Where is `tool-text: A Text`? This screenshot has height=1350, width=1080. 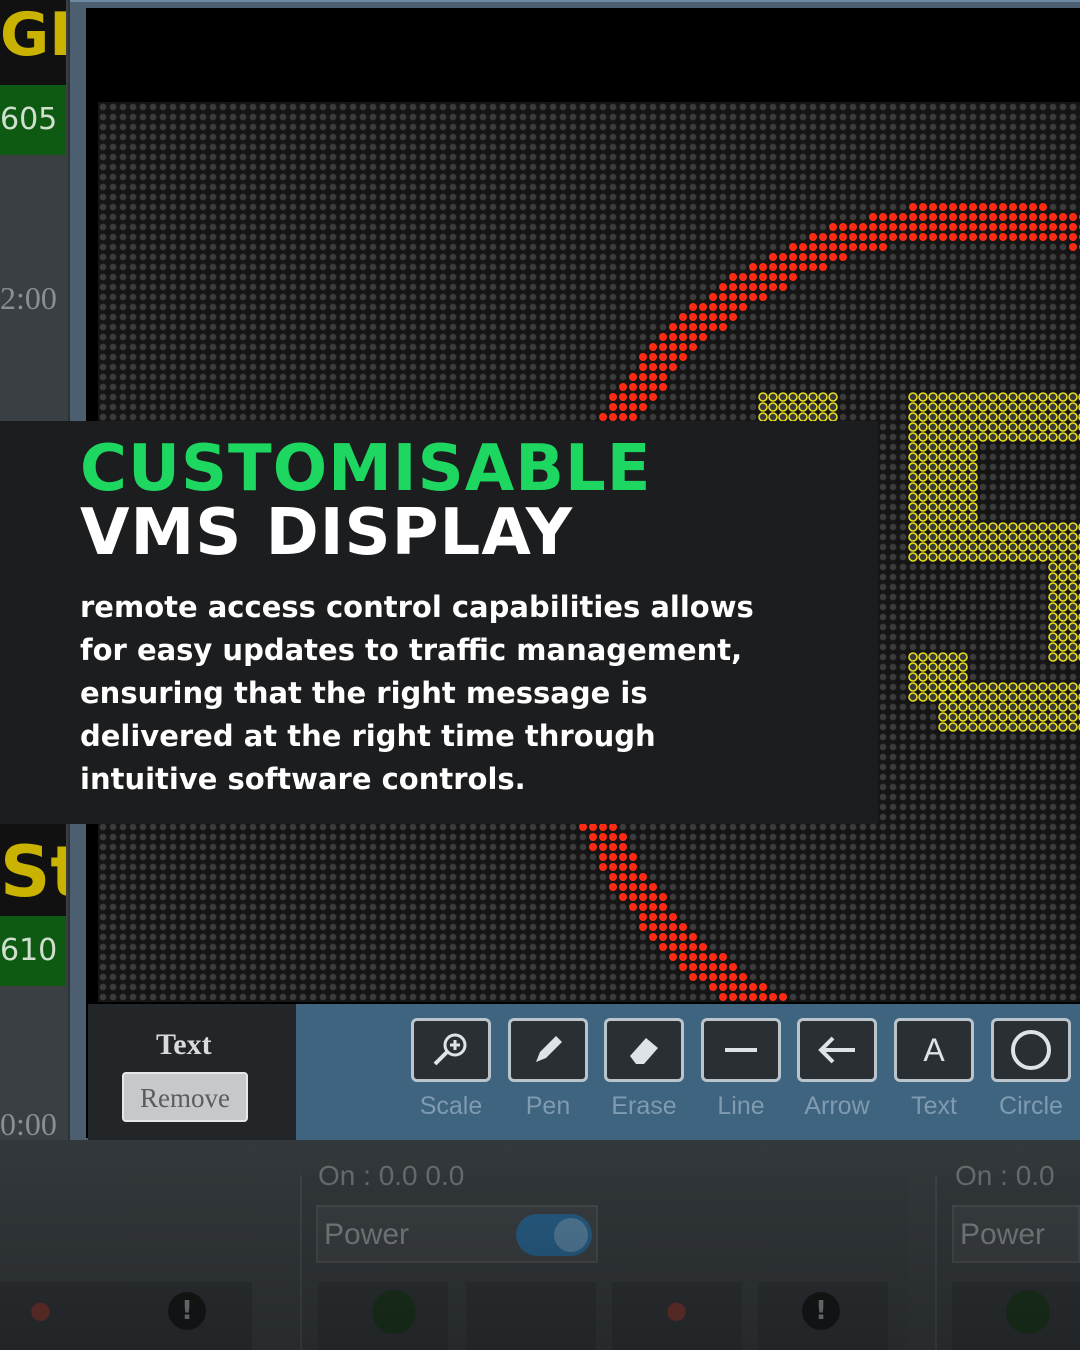 tool-text: A Text is located at coordinates (934, 1069).